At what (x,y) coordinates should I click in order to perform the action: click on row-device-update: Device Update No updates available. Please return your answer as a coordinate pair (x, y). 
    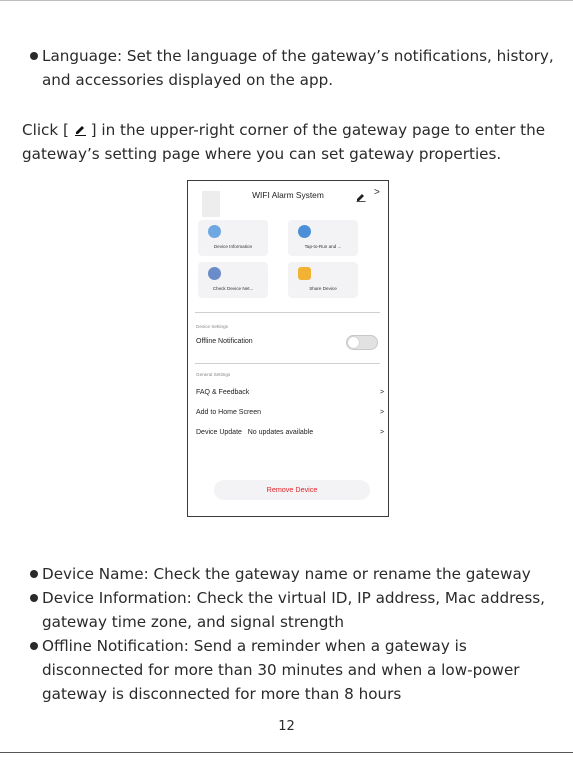
    Looking at the image, I should click on (254, 432).